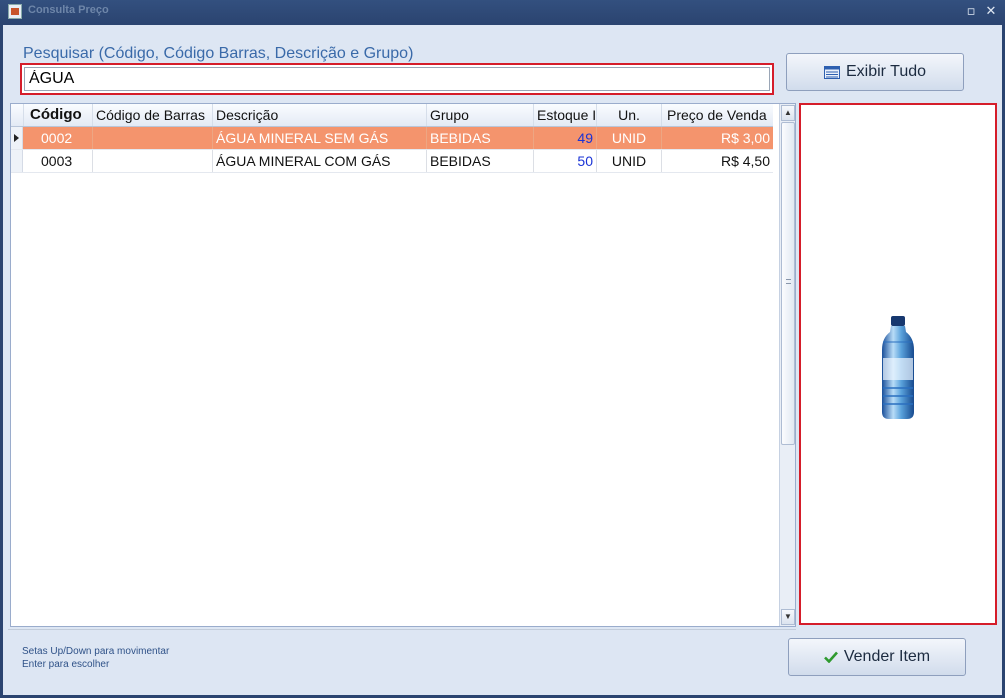 The width and height of the screenshot is (1005, 698). I want to click on hint-navigation: Setas Up/Down para movimentar, so click(96, 651).